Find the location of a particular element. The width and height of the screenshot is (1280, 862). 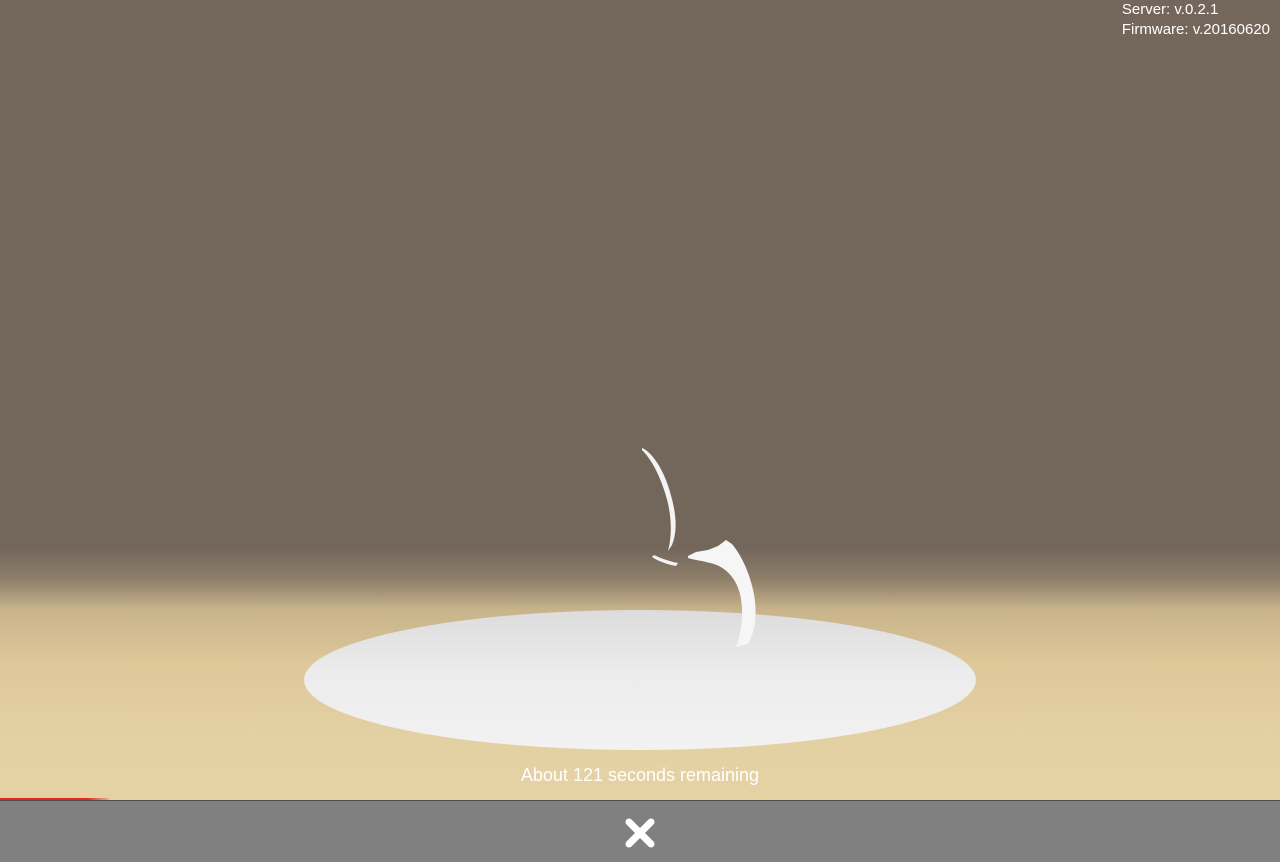

time-remaining-label: About 121 seconds remaining is located at coordinates (640, 775).